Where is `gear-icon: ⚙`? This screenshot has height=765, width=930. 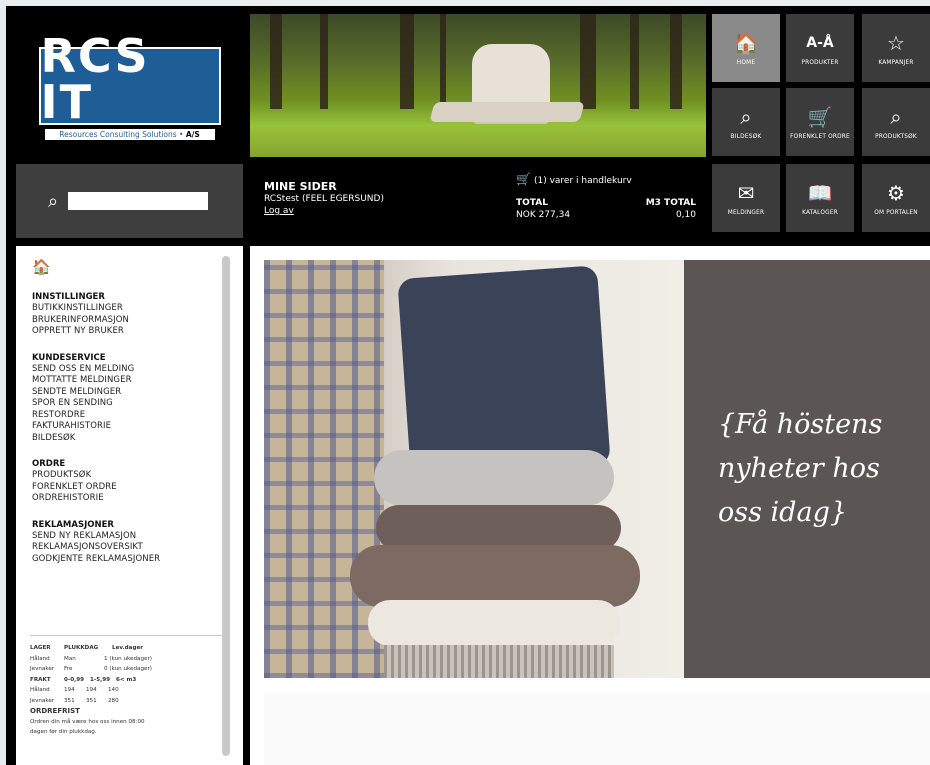 gear-icon: ⚙ is located at coordinates (896, 192).